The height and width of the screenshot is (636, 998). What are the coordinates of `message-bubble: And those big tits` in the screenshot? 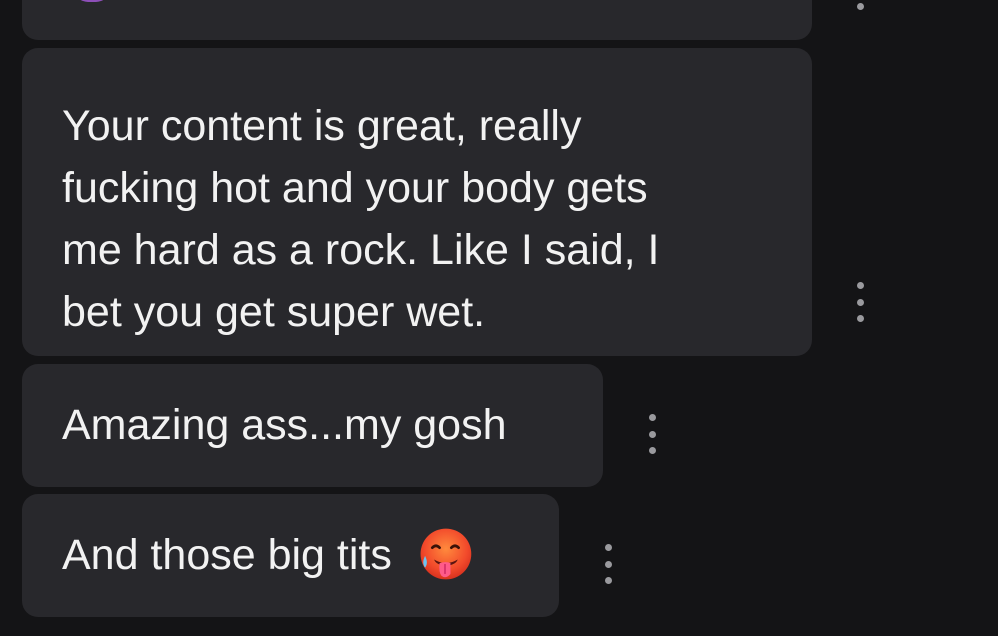 It's located at (290, 555).